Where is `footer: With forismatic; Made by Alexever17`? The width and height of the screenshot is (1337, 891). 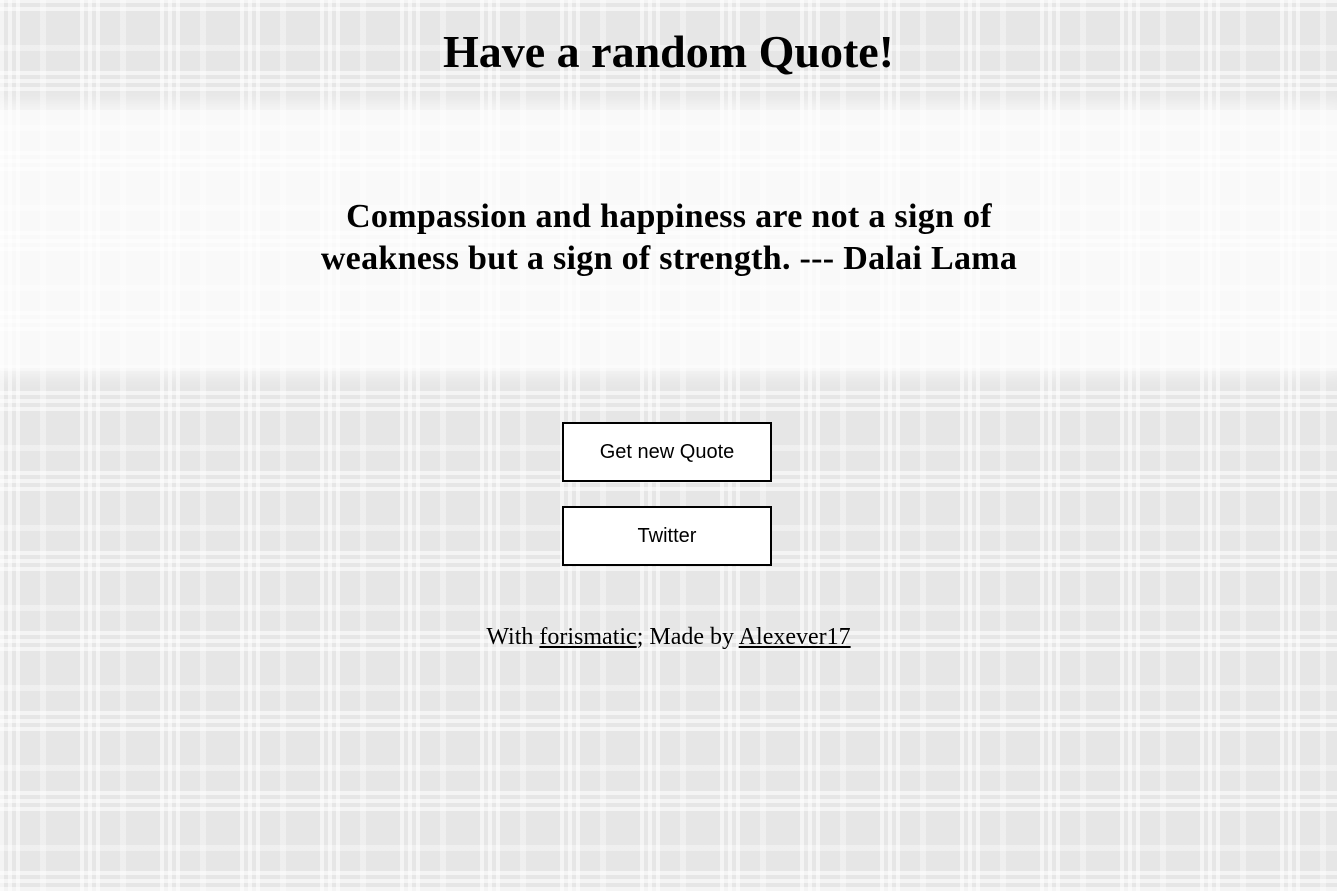
footer: With forismatic; Made by Alexever17 is located at coordinates (668, 637).